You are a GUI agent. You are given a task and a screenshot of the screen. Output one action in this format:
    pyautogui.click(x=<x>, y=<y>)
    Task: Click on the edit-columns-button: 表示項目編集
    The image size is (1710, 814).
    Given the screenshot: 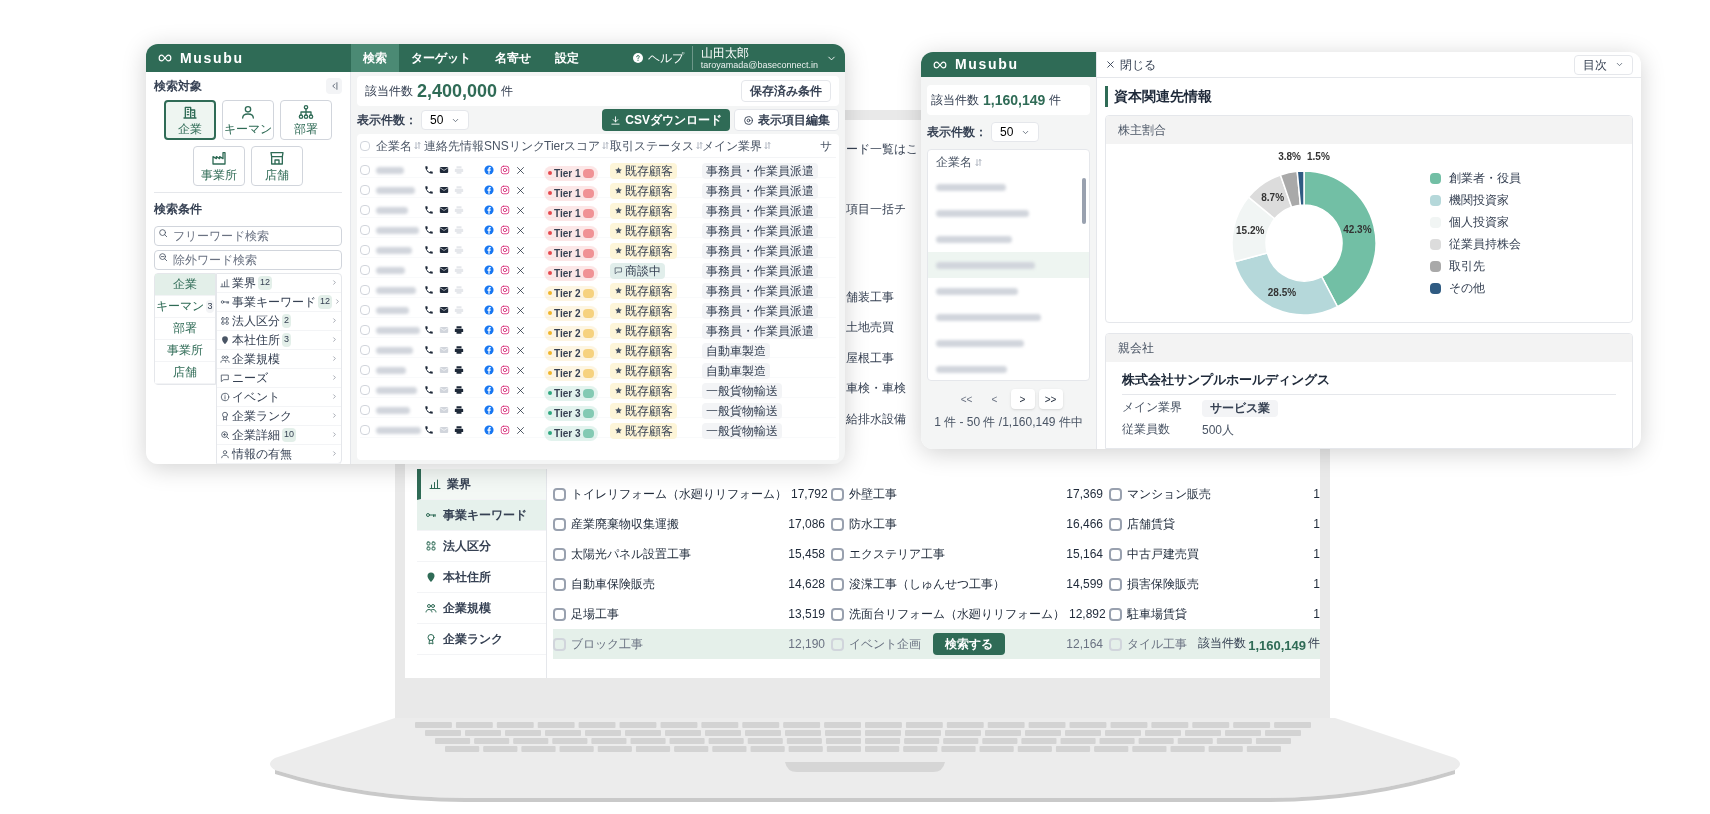 What is the action you would take?
    pyautogui.click(x=786, y=120)
    